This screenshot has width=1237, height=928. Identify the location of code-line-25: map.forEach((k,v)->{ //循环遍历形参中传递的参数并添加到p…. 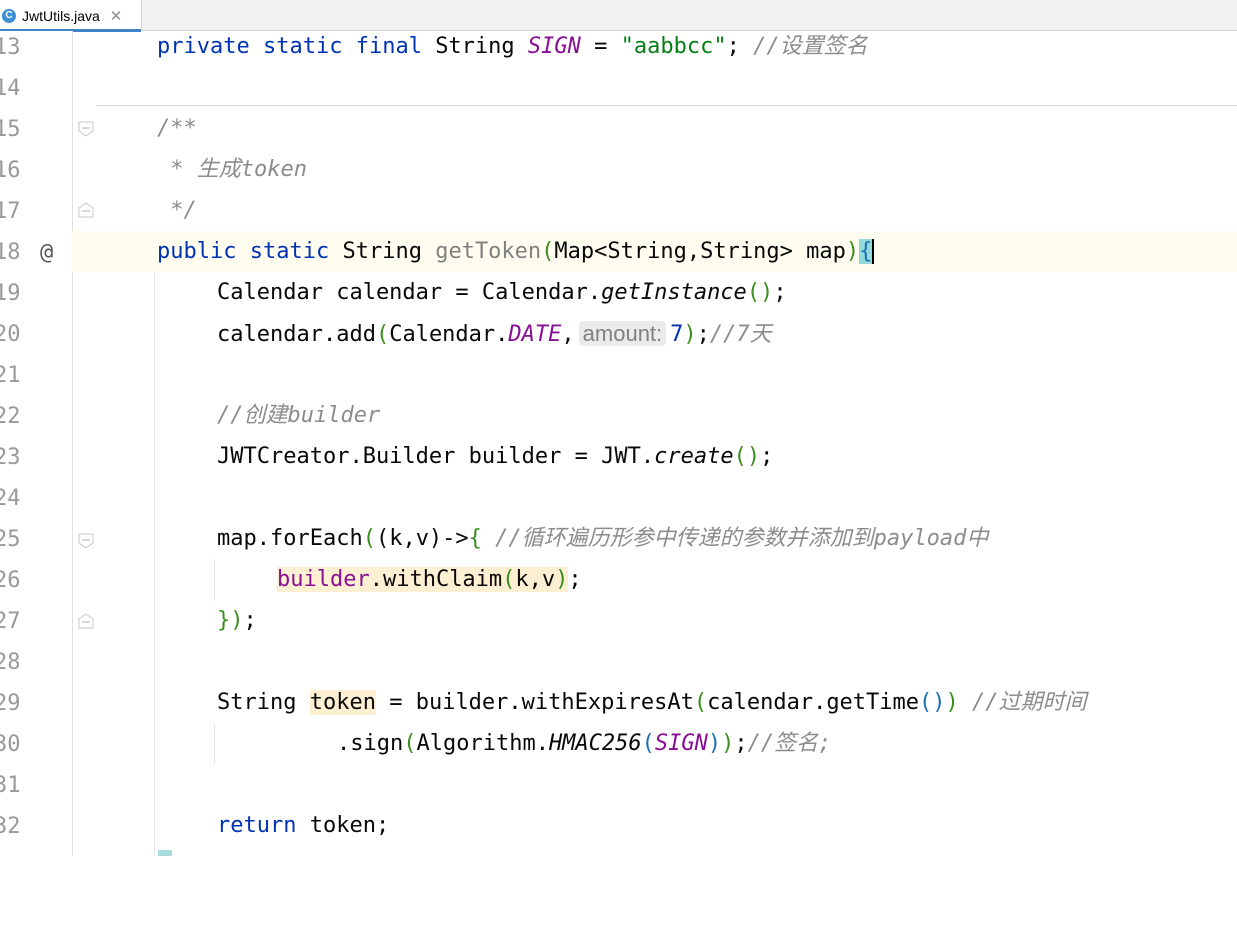
(654, 538).